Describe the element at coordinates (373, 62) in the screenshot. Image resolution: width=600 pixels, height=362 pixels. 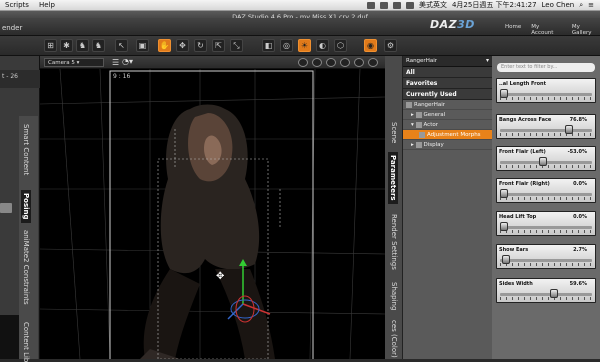
I see `dolly-icon` at that location.